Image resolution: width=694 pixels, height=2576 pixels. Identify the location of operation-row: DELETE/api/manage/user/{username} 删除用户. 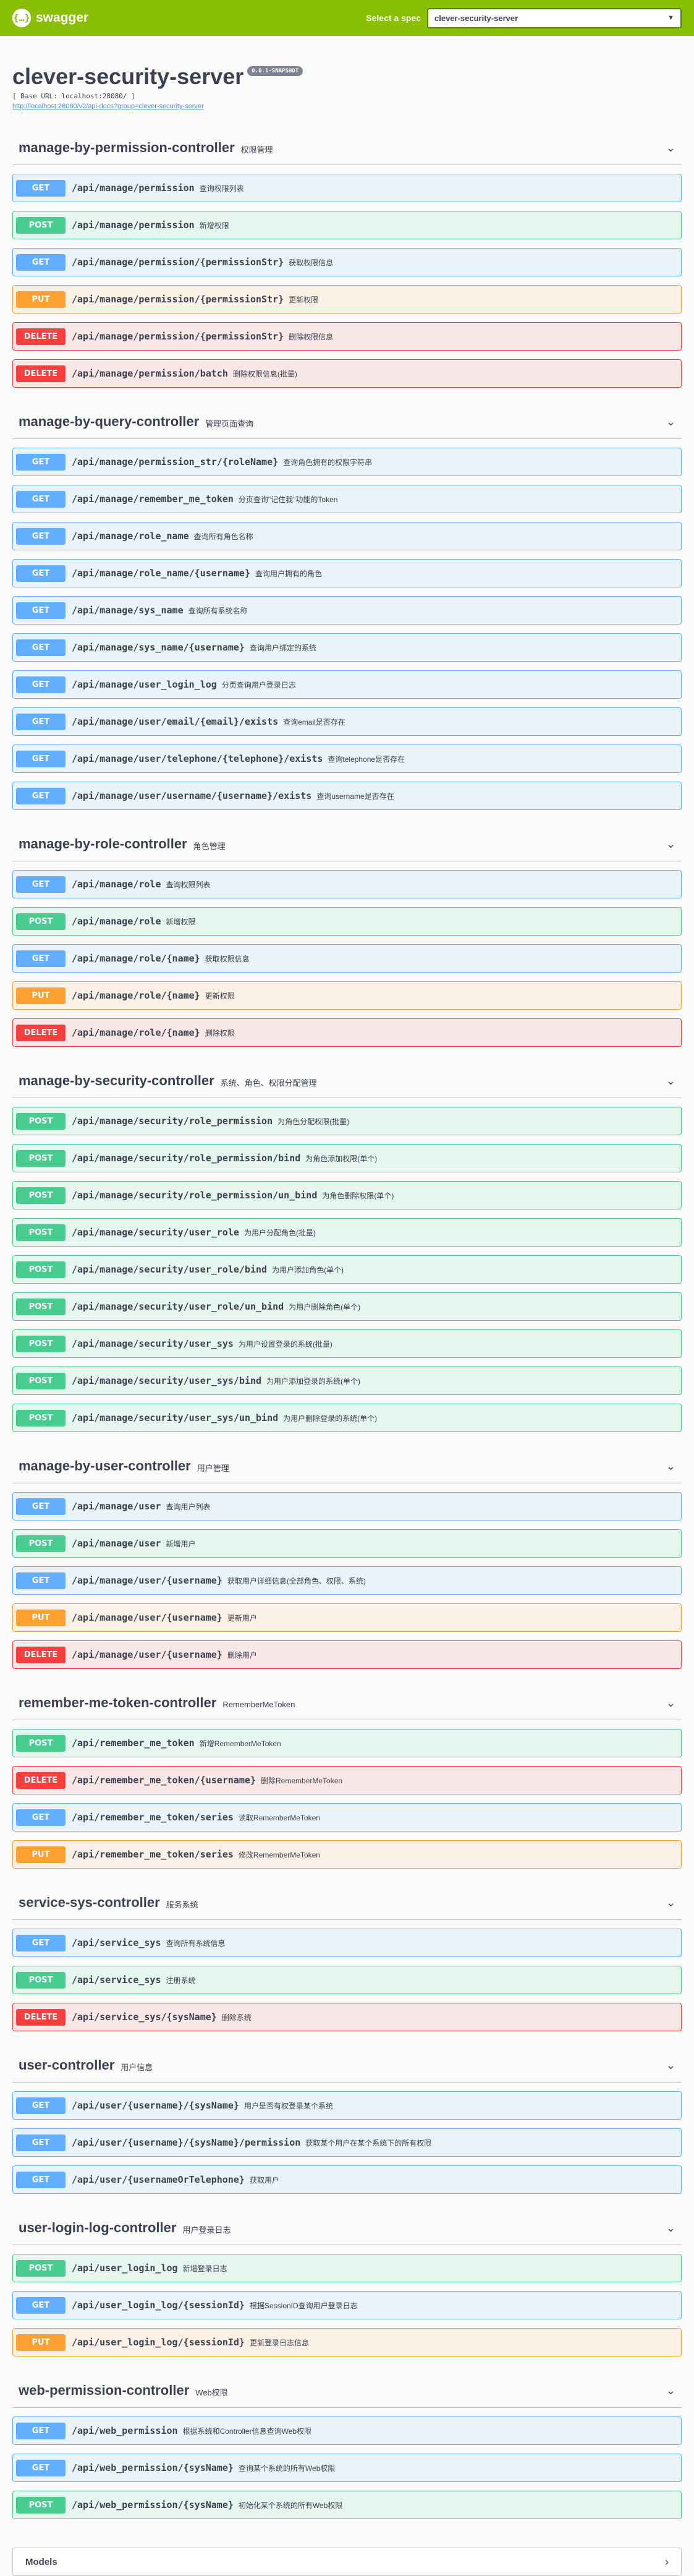
(347, 1654).